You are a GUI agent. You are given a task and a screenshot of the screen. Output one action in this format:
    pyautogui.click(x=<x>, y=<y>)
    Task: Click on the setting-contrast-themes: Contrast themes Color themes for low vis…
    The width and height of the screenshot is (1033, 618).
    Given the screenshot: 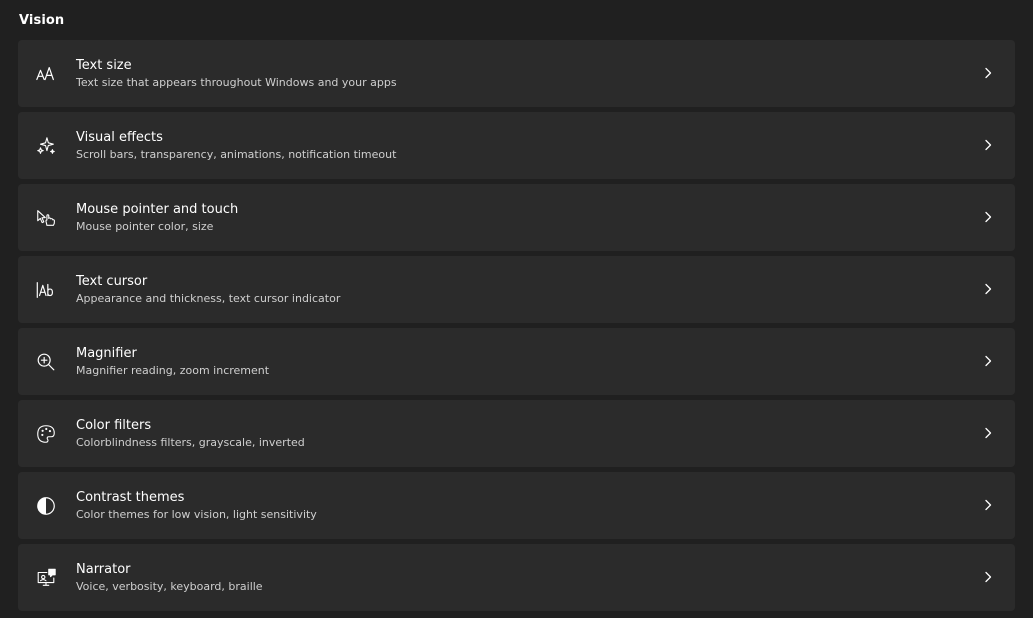 What is the action you would take?
    pyautogui.click(x=516, y=505)
    